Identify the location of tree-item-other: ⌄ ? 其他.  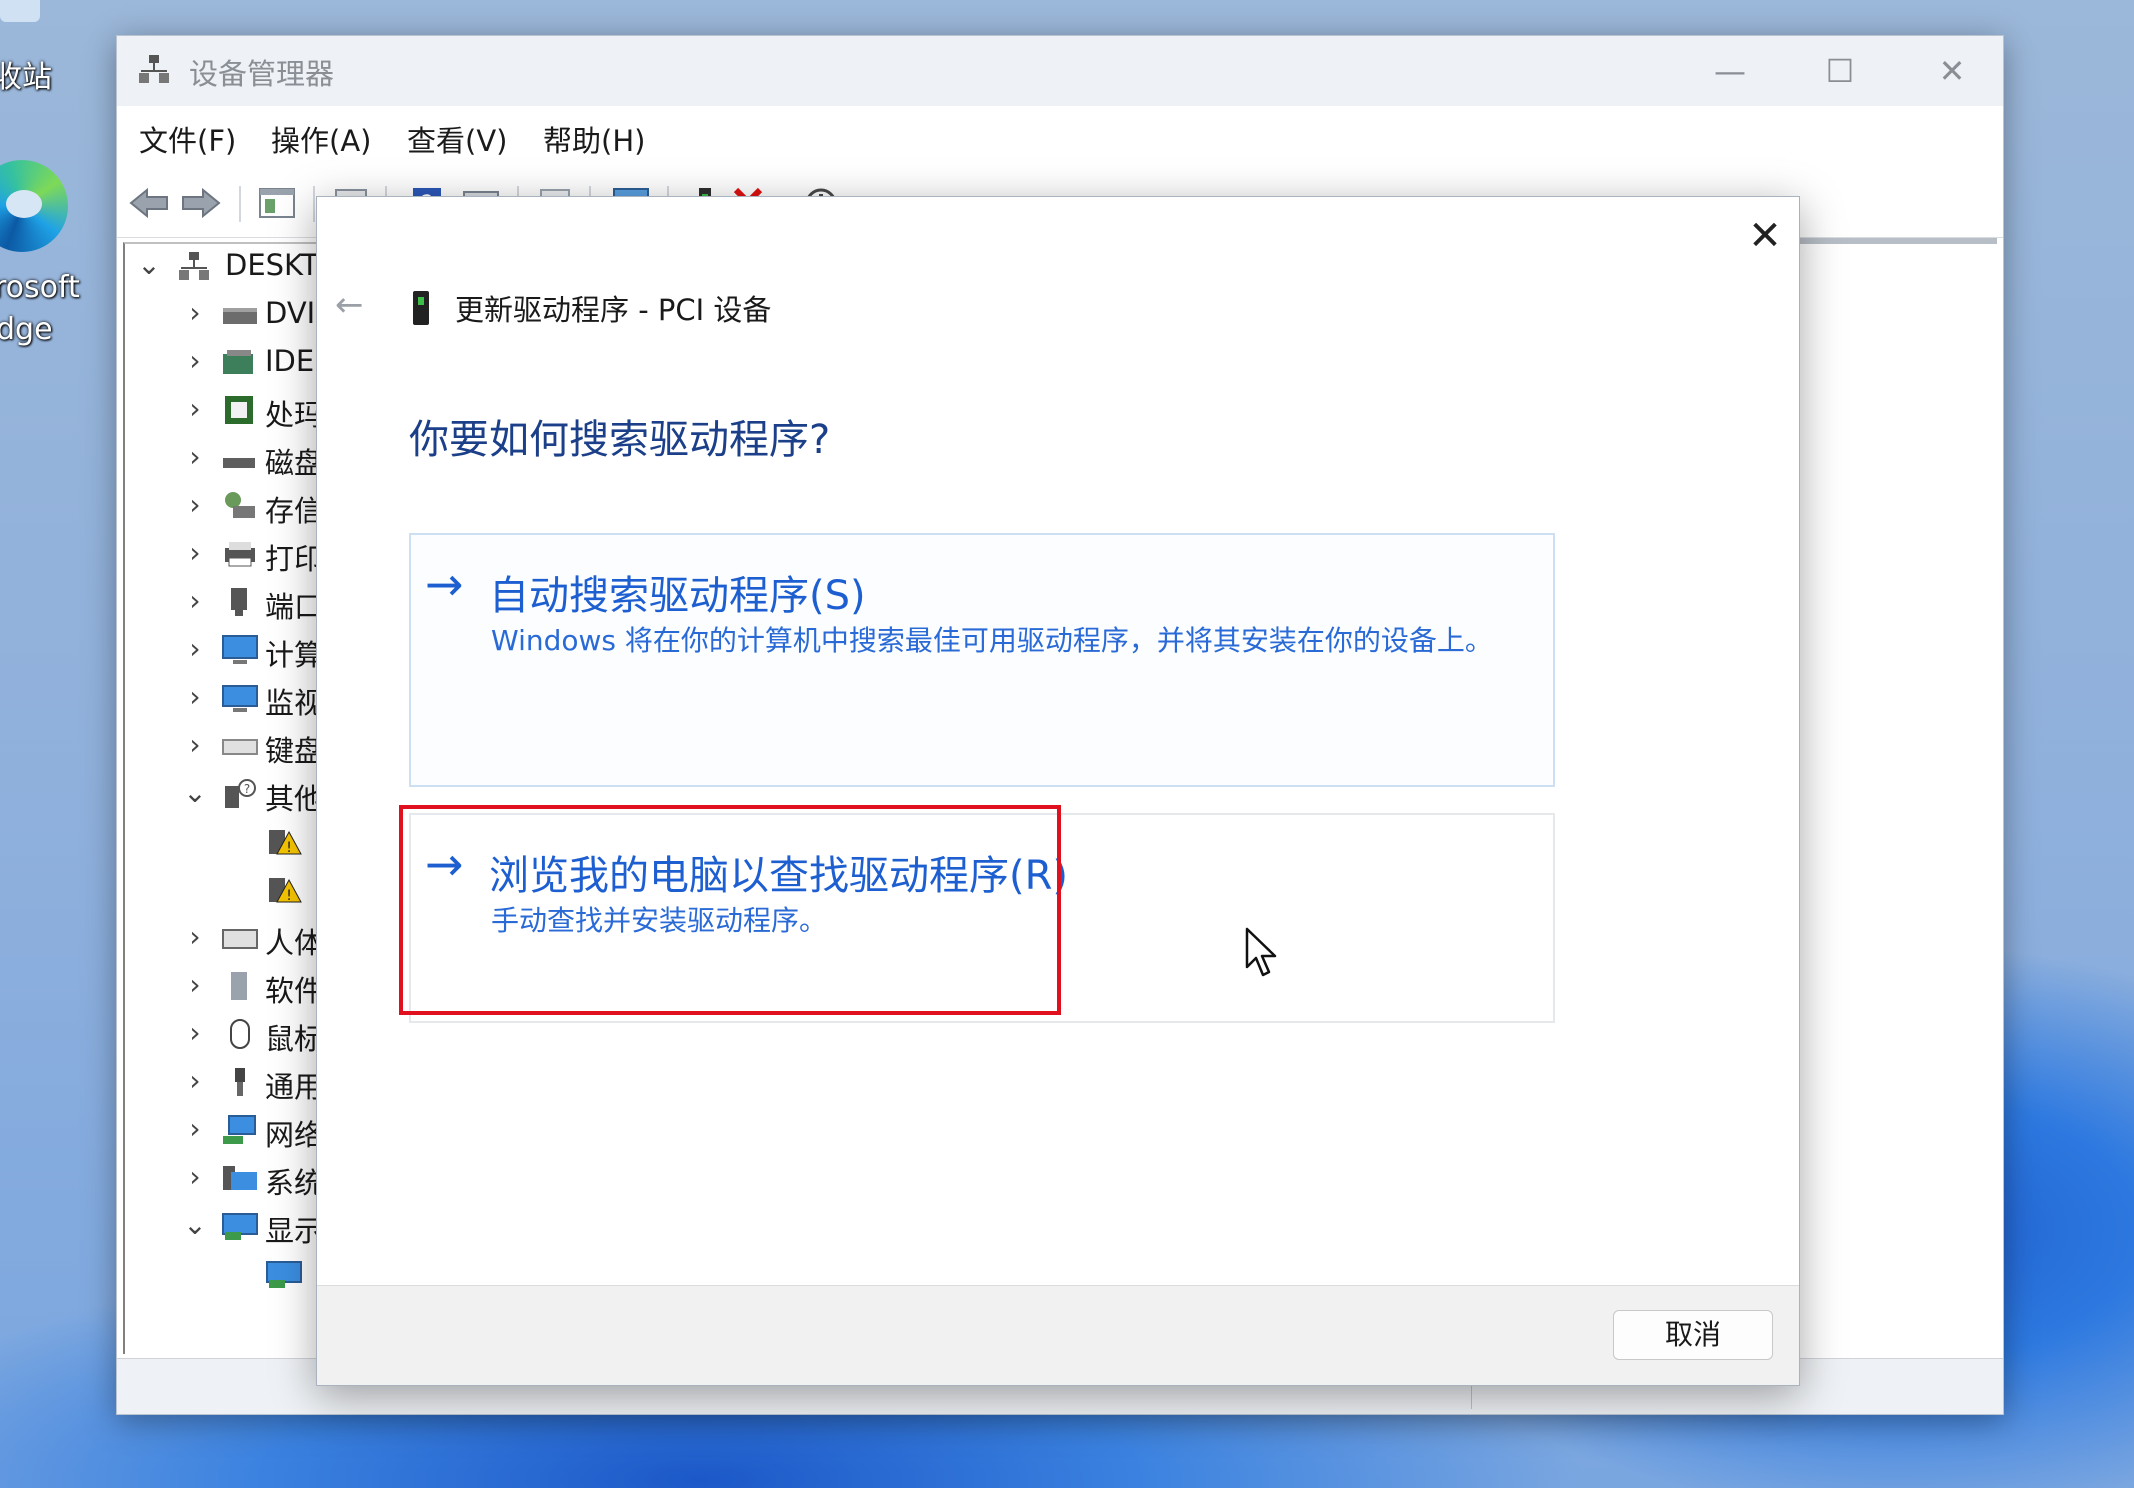
(233, 794).